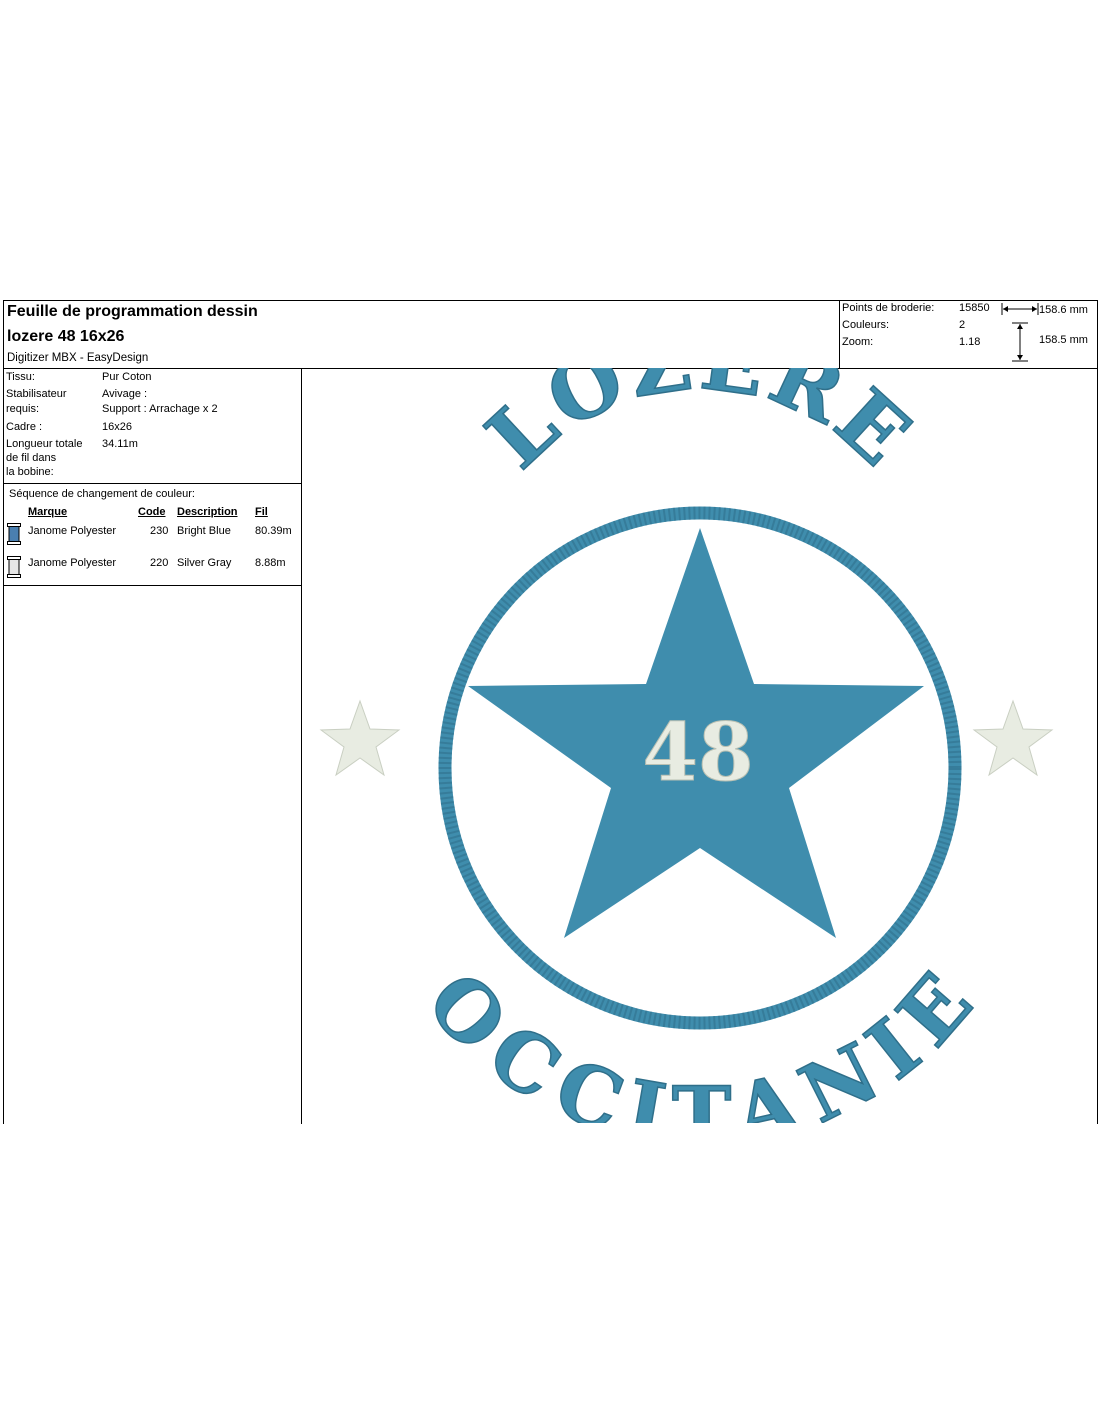 This screenshot has height=1422, width=1100. Describe the element at coordinates (962, 325) in the screenshot. I see `colors-value: 2` at that location.